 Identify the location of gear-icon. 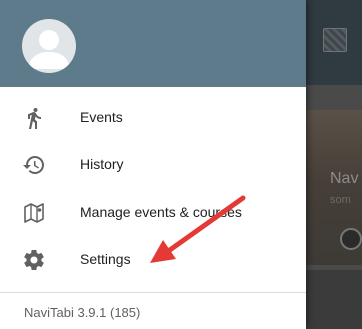
(34, 260).